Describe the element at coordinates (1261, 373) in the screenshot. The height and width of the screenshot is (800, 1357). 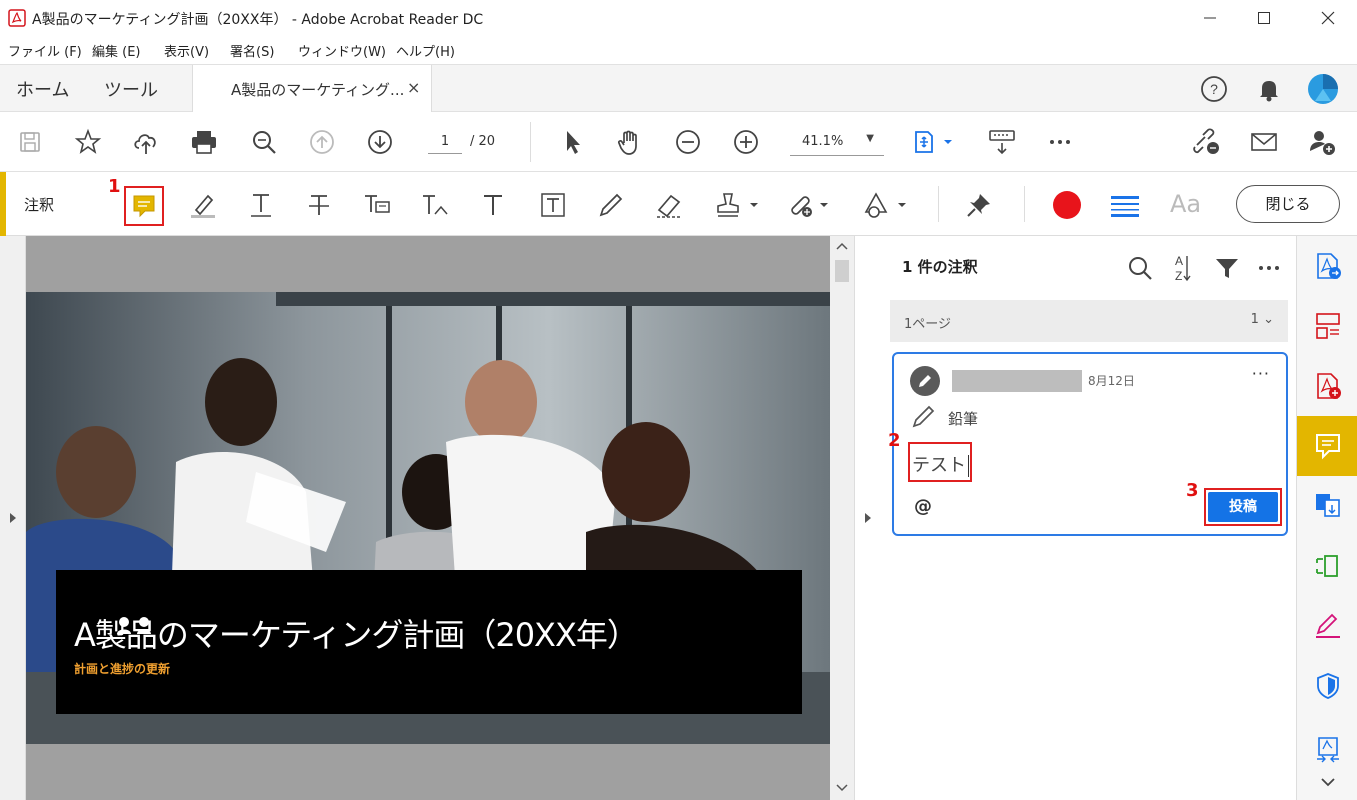
I see `comment-more-button: ···` at that location.